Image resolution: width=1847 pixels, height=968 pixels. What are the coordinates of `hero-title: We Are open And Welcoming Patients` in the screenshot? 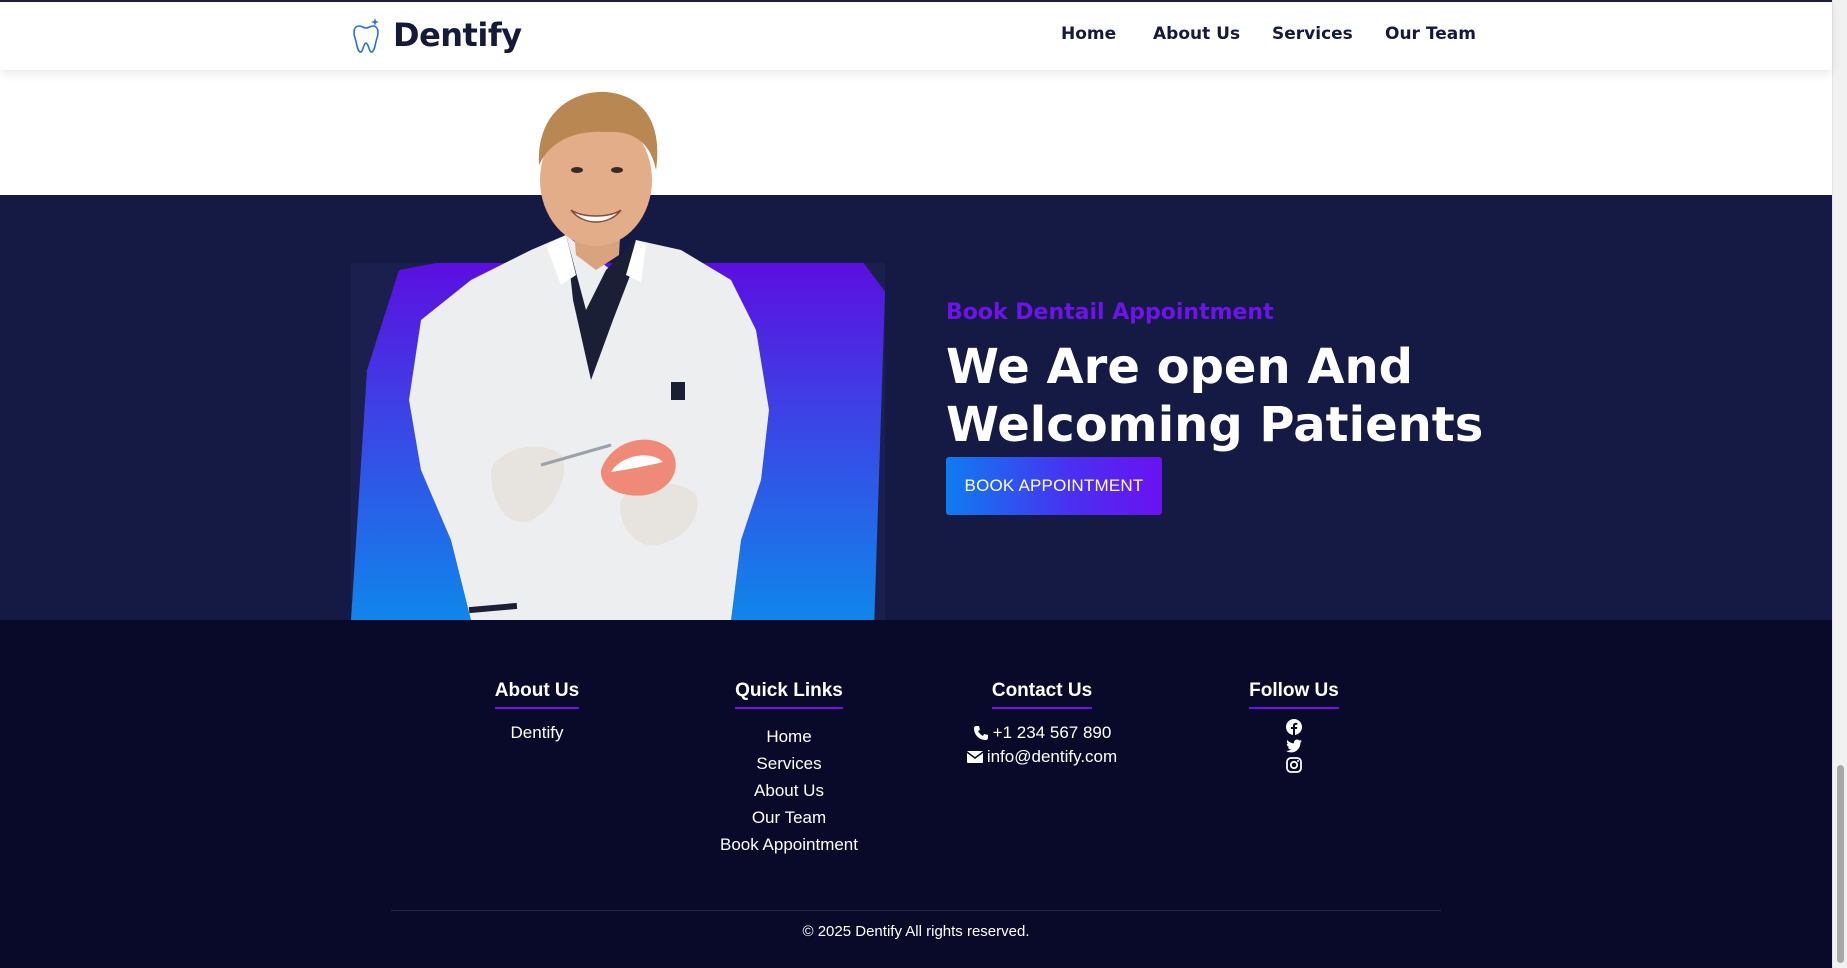 It's located at (1215, 396).